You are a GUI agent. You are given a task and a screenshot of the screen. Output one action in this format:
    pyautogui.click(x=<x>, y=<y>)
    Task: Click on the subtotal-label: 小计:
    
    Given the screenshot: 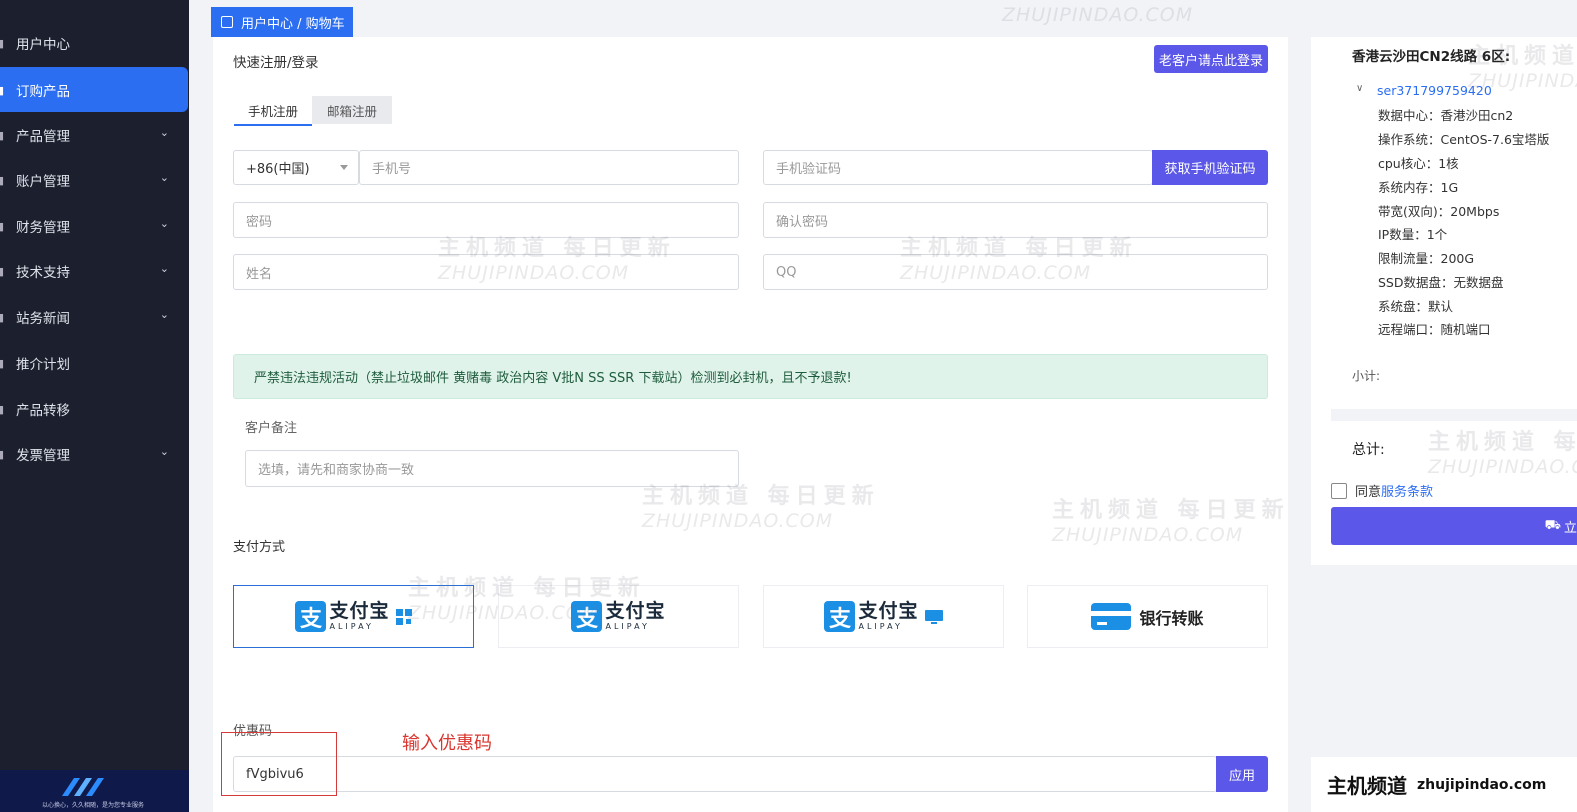 What is the action you would take?
    pyautogui.click(x=1366, y=376)
    